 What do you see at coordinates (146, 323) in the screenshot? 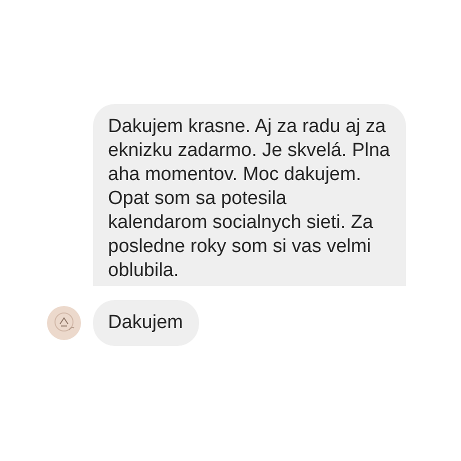
I see `message-bubble: Dakujem` at bounding box center [146, 323].